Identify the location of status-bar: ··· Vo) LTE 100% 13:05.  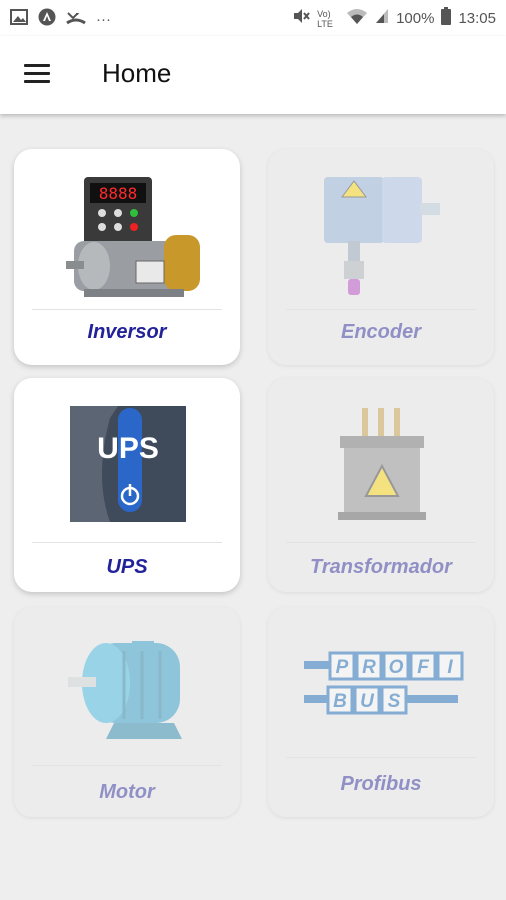
(253, 18).